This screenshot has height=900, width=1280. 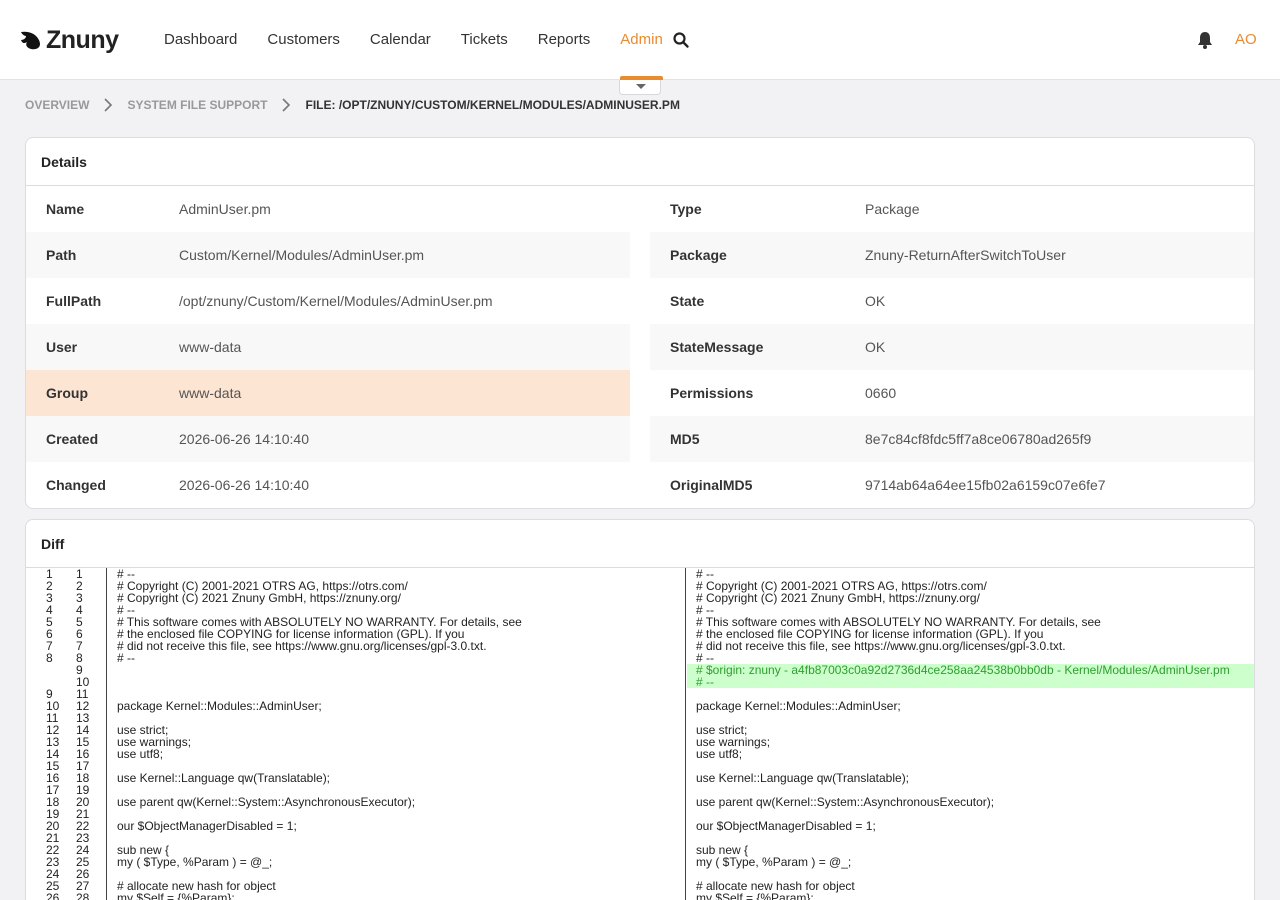 I want to click on detail-key: Permissions, so click(x=712, y=393).